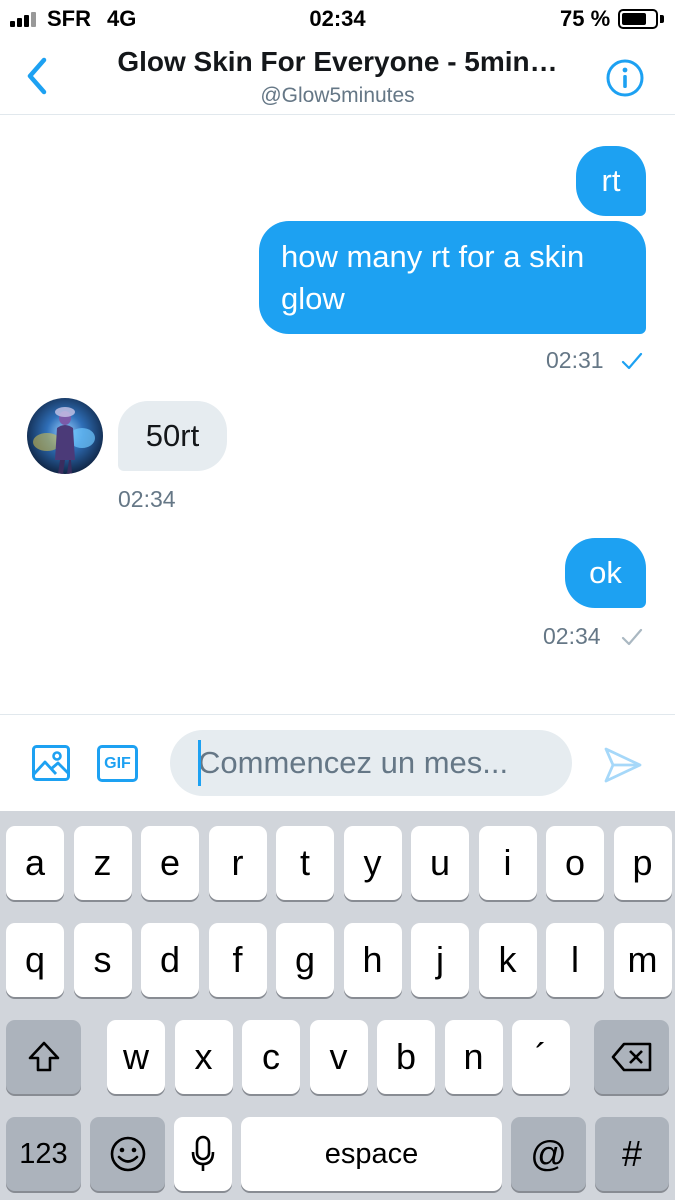 The width and height of the screenshot is (675, 1200). I want to click on key-p: p, so click(642, 863).